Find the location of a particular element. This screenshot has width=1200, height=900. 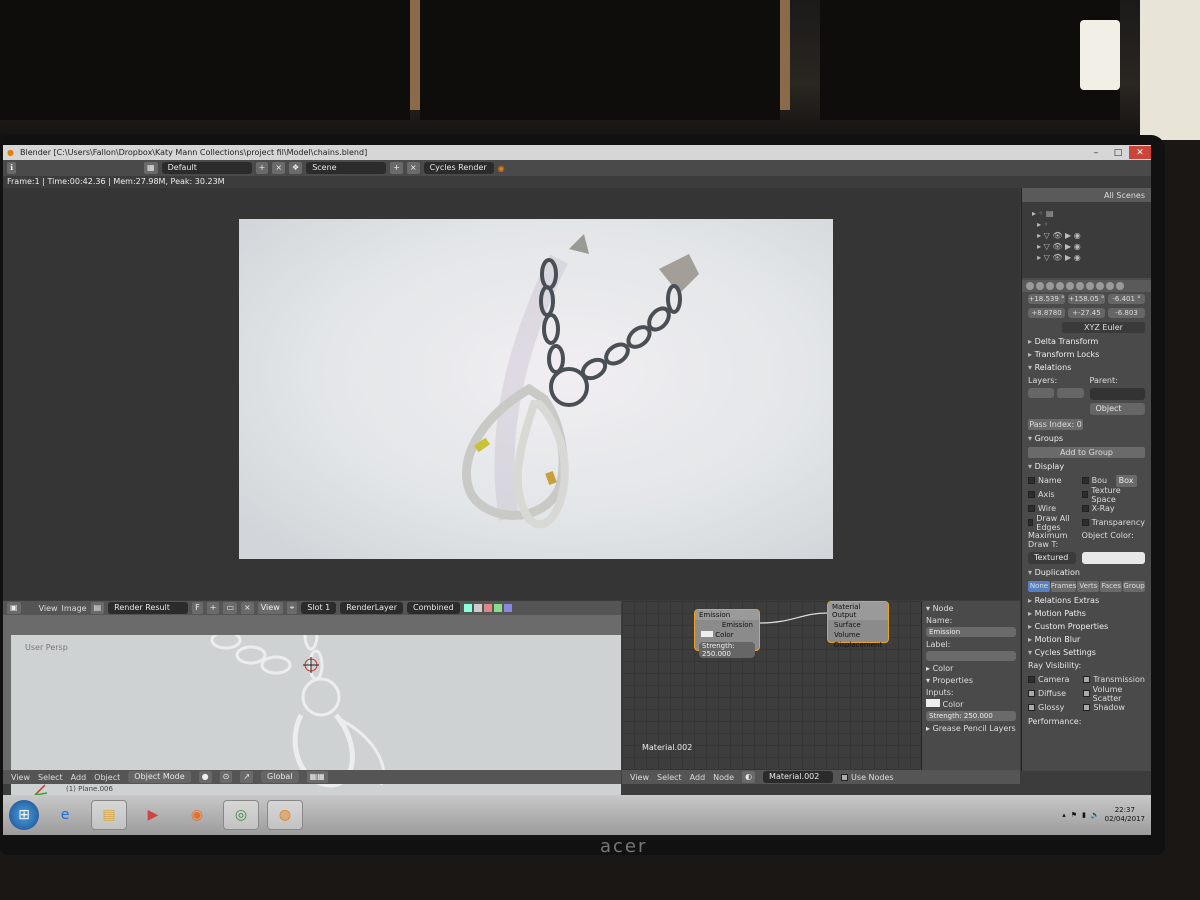

close-button: ✕ is located at coordinates (1140, 152).